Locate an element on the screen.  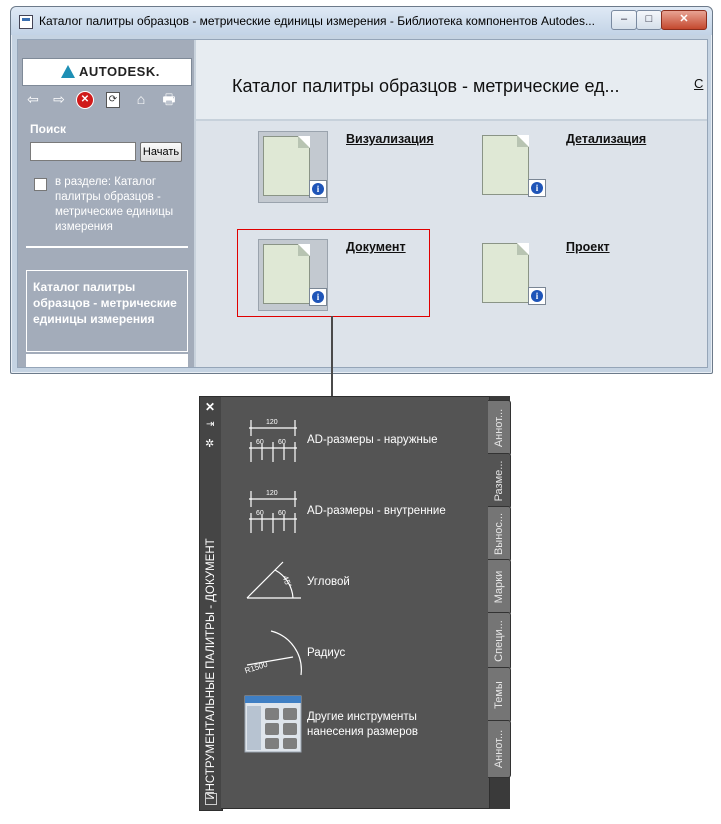
tool-label: AD-размеры - наружные is located at coordinates (372, 440).